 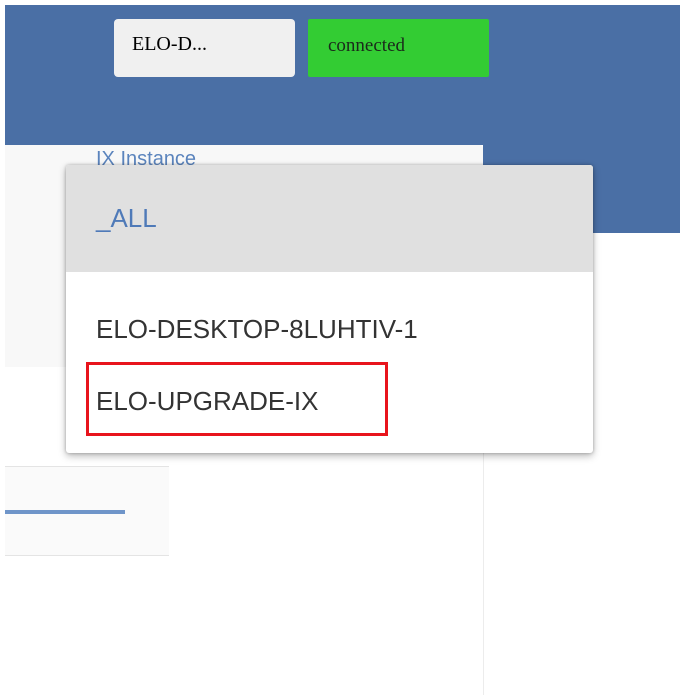 I want to click on tab-bar, so click(x=87, y=511).